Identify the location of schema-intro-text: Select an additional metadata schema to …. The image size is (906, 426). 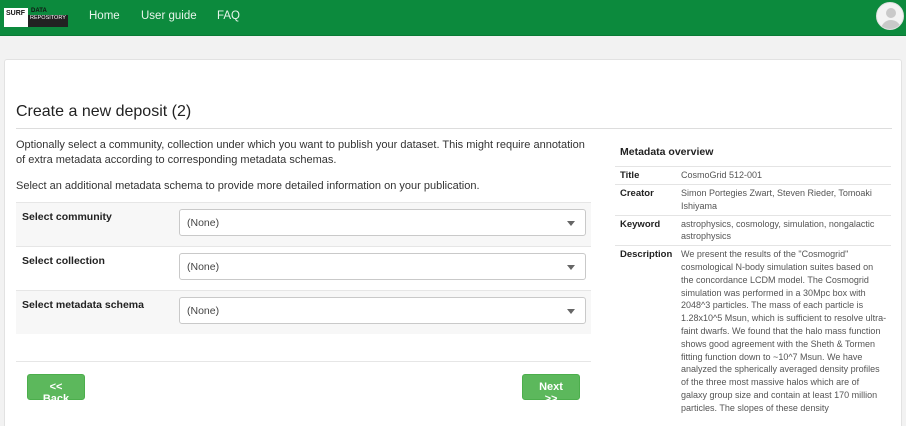
(248, 186).